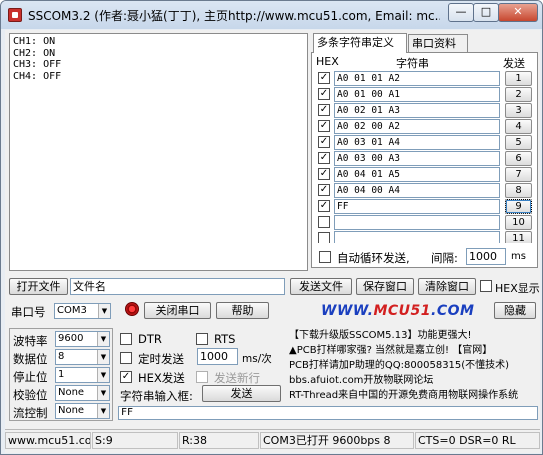 Image resolution: width=543 pixels, height=455 pixels. I want to click on ad-link: PCB打样请加P助理的QQ:800058315(不懂技术), so click(414, 365).